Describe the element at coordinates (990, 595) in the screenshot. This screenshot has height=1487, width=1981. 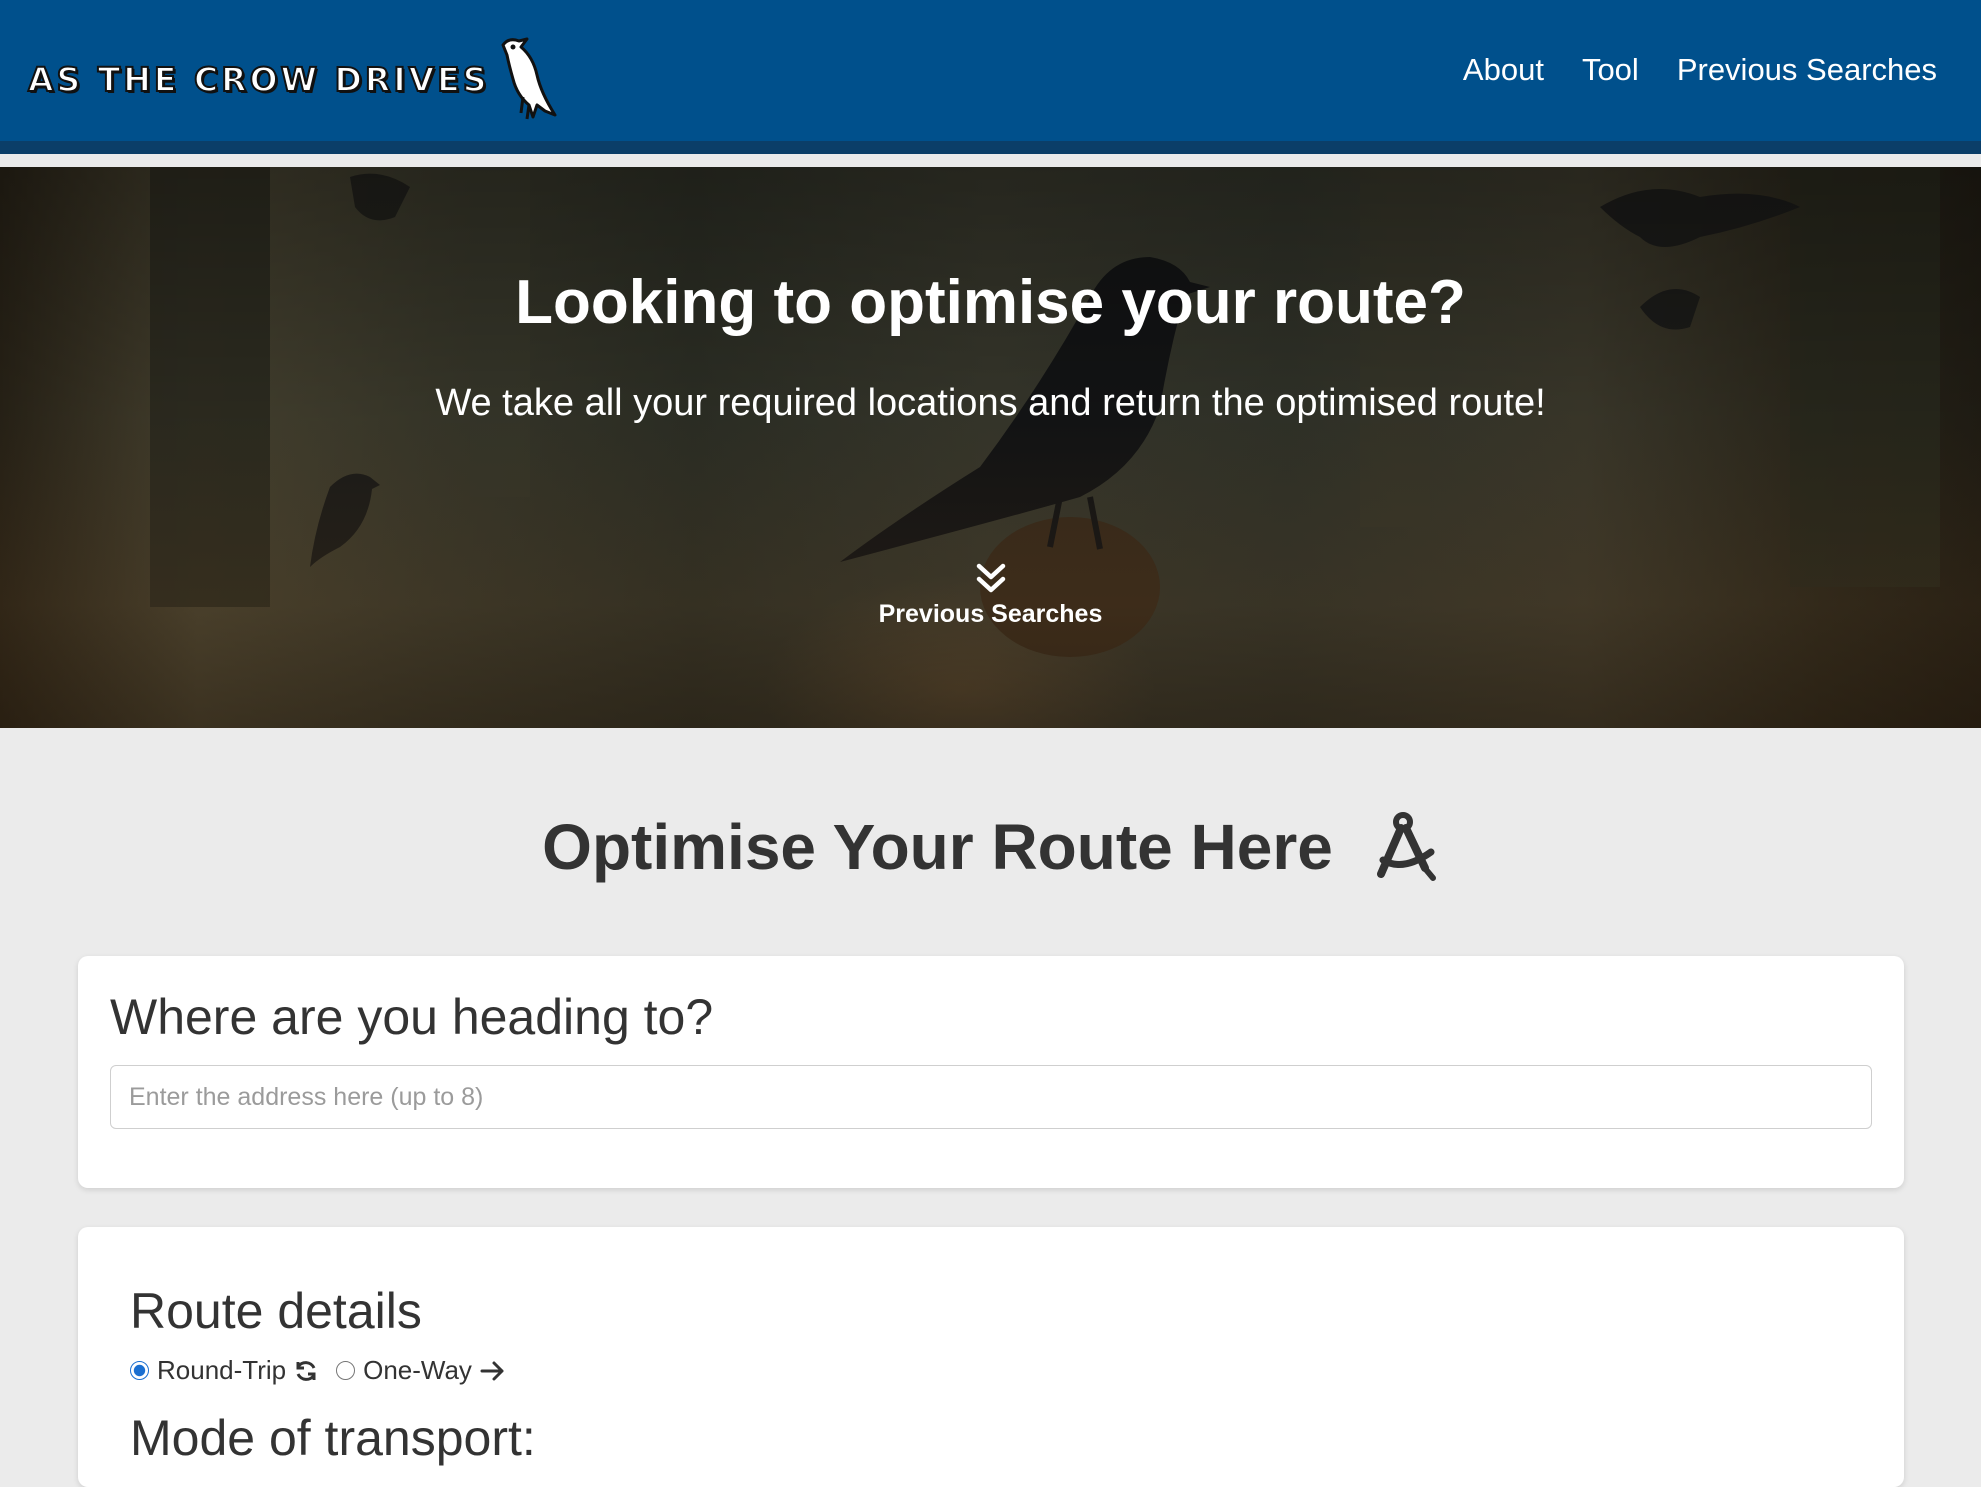
I see `scroll-to-previous-searches: Previous Searches` at that location.